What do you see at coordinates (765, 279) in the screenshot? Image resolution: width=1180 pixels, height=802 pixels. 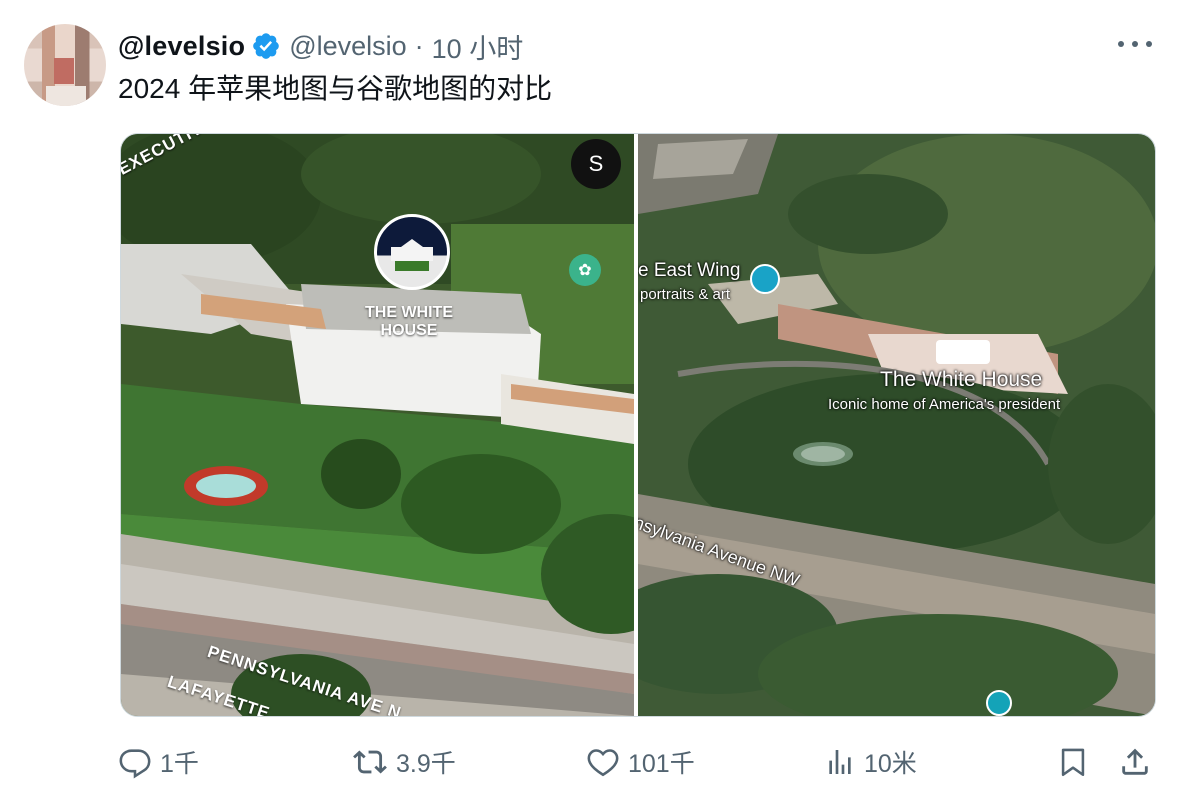 I see `camera-pin-icon` at bounding box center [765, 279].